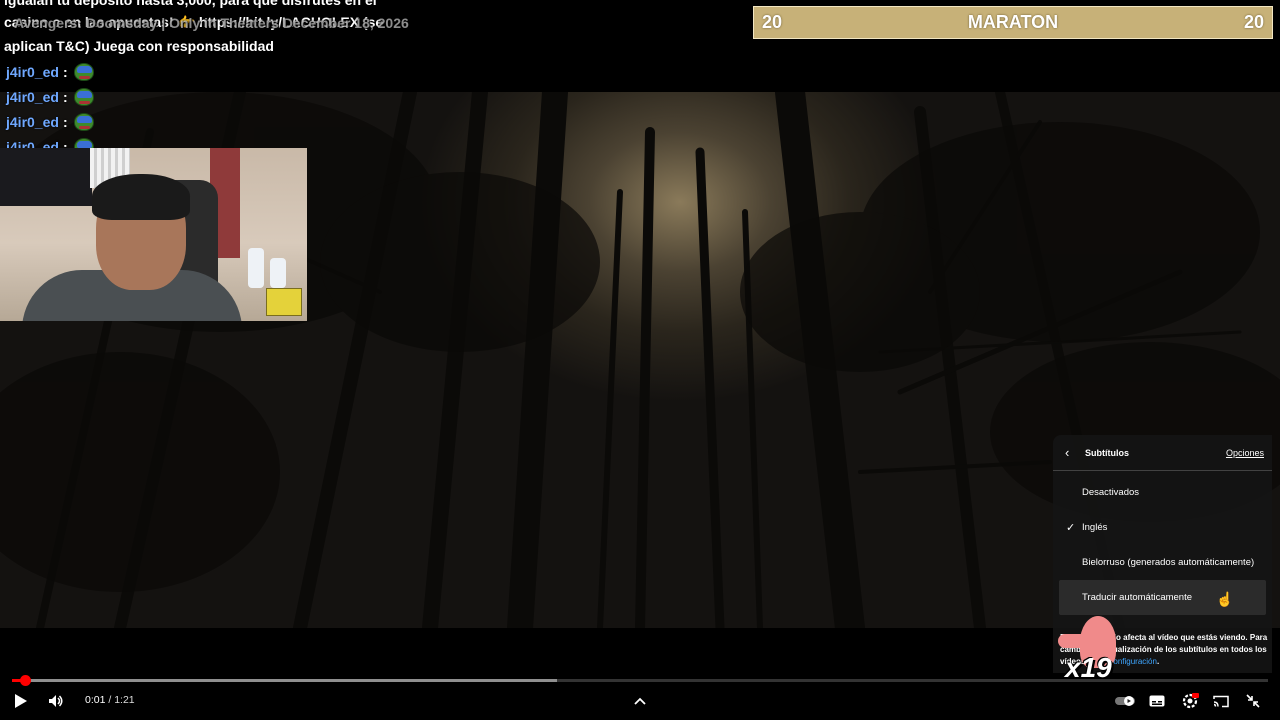 The height and width of the screenshot is (720, 1280). What do you see at coordinates (1253, 22) in the screenshot?
I see `banner-right-number: 20` at bounding box center [1253, 22].